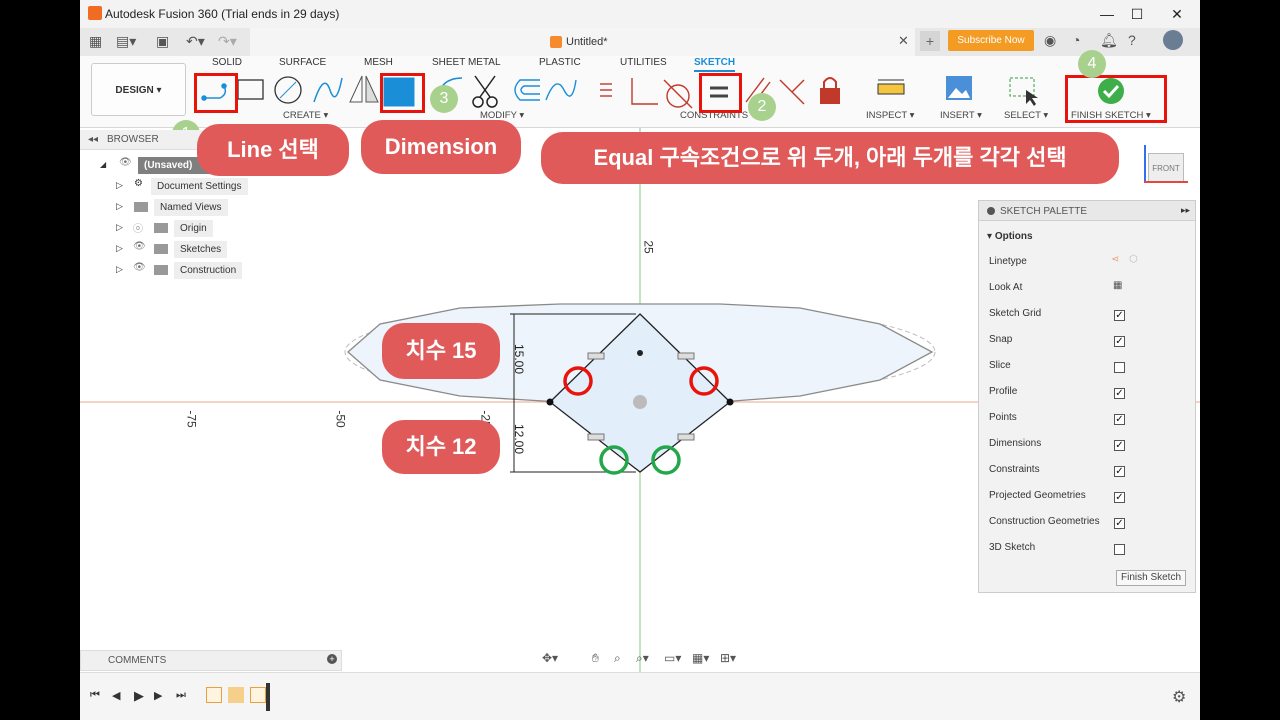 Image resolution: width=1280 pixels, height=720 pixels. Describe the element at coordinates (305, 115) in the screenshot. I see `create-menu: CREATE ▾` at that location.